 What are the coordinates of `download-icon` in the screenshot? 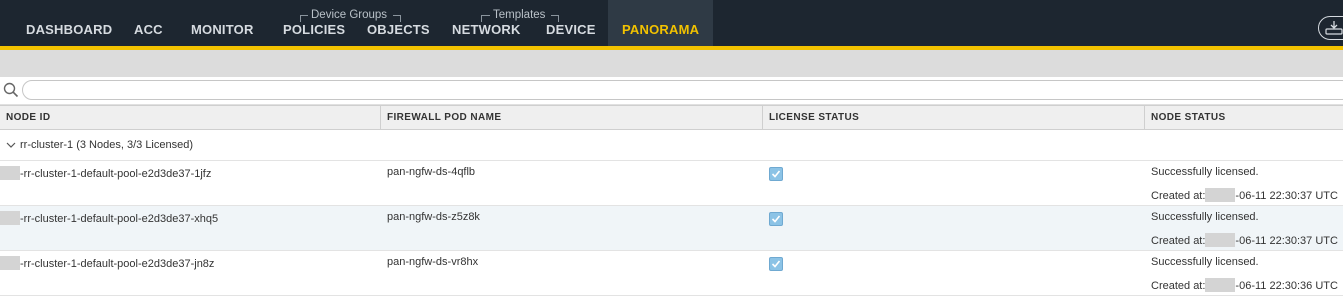 It's located at (1334, 28).